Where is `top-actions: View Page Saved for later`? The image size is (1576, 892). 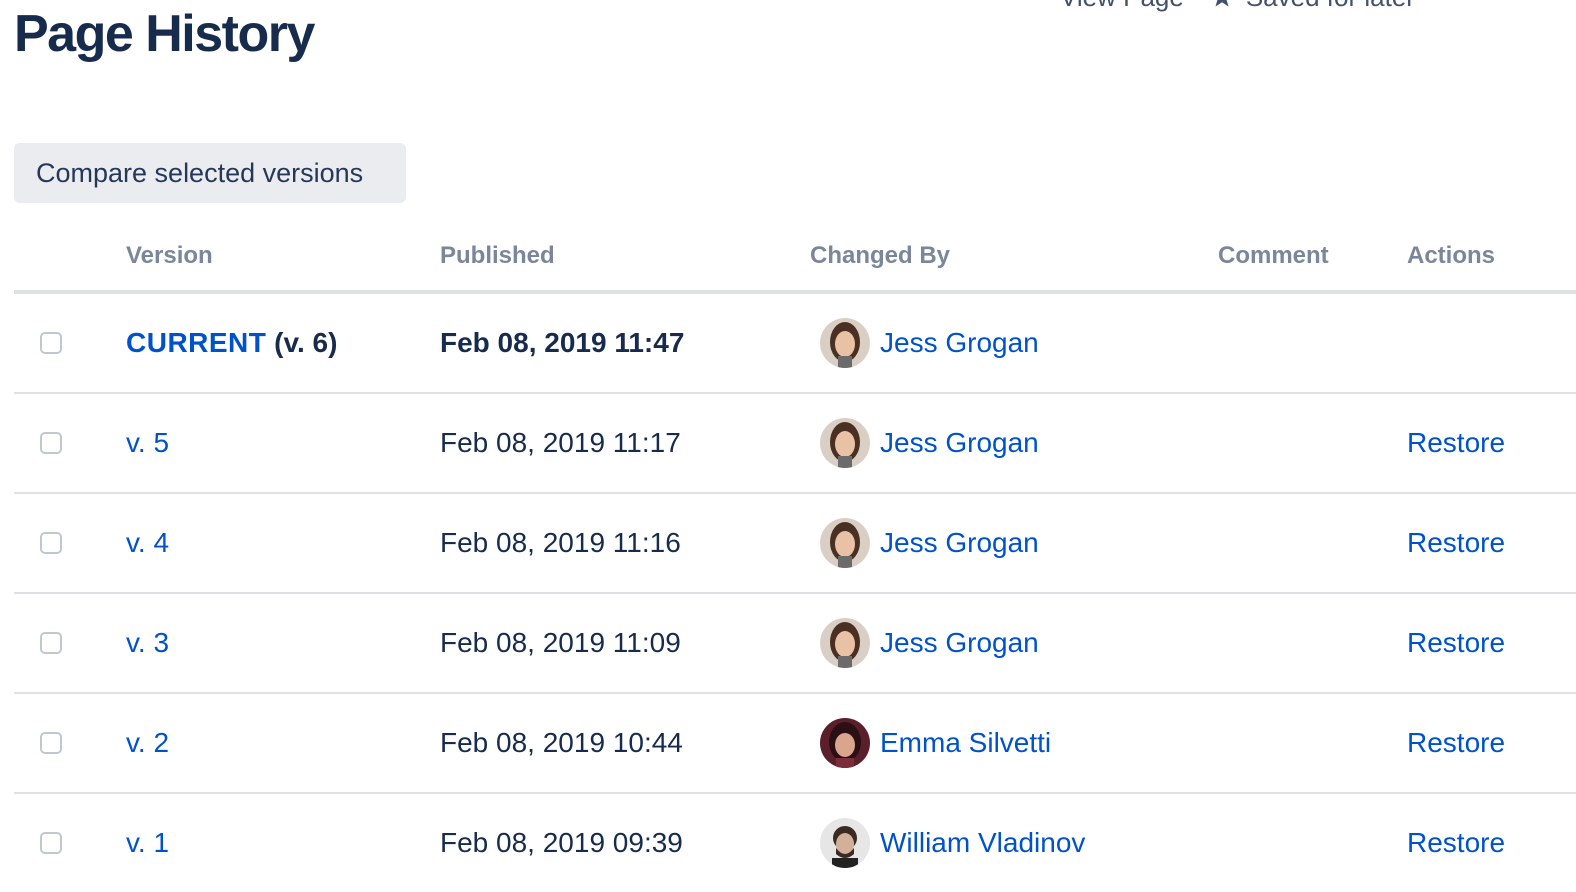
top-actions: View Page Saved for later is located at coordinates (1237, 6).